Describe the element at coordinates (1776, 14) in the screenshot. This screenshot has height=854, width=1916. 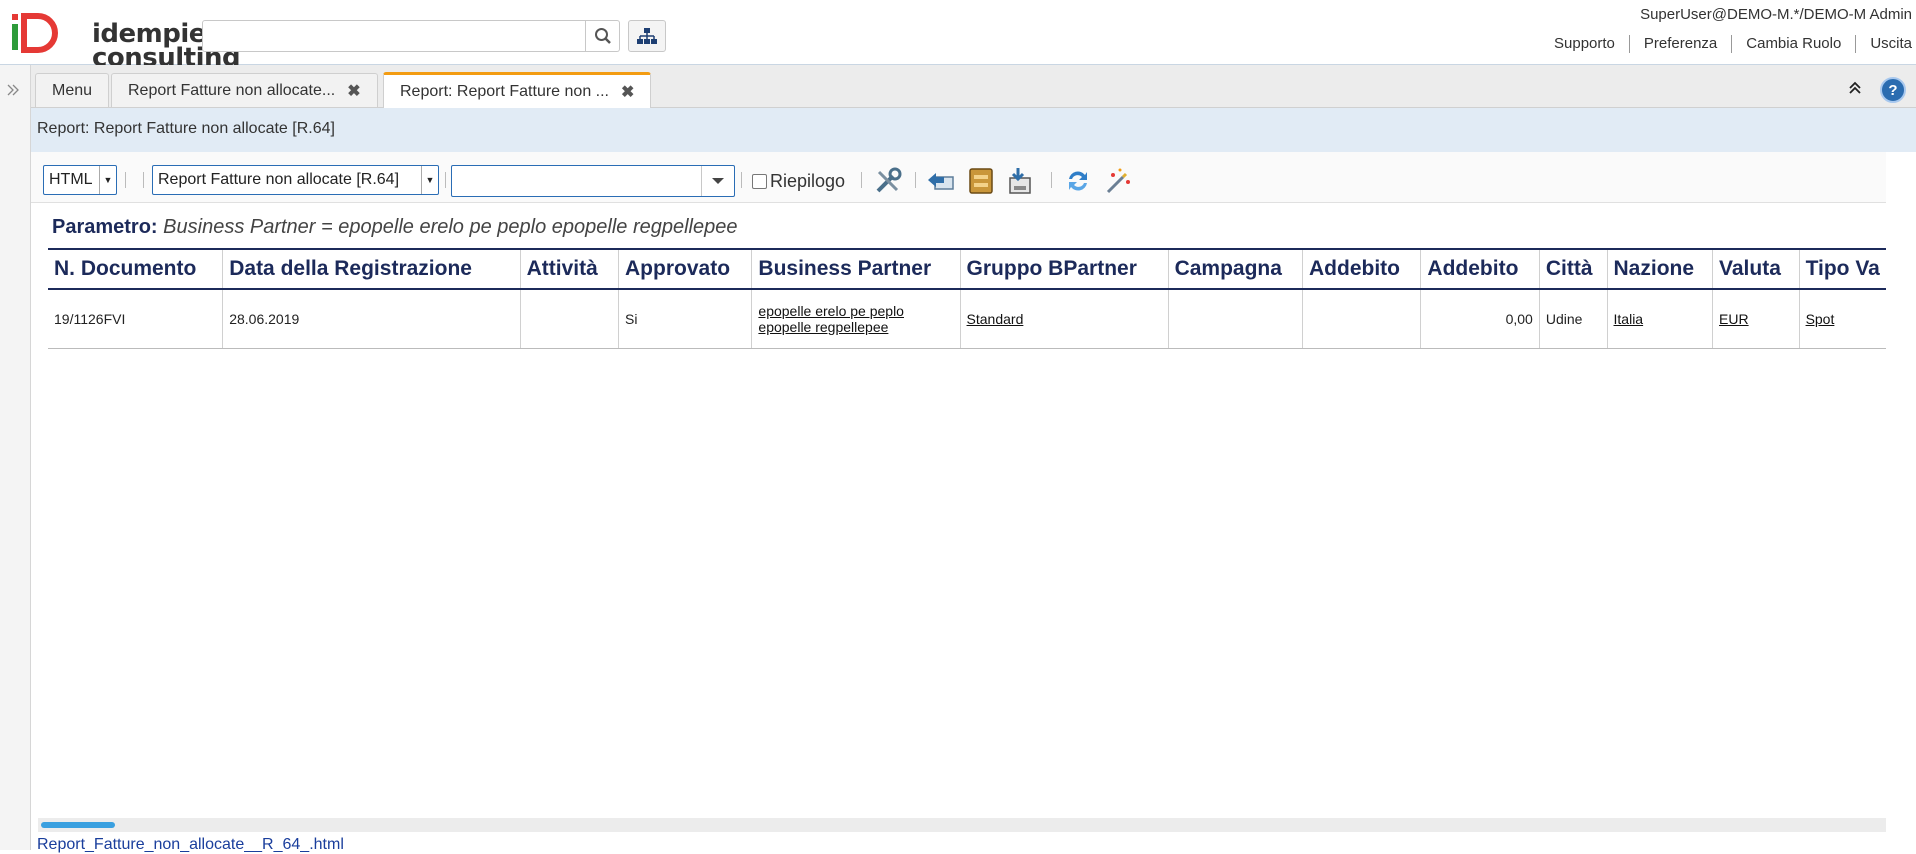
I see `user-info: SuperUser@DEMO-M.*/DEMO-M Admin` at that location.